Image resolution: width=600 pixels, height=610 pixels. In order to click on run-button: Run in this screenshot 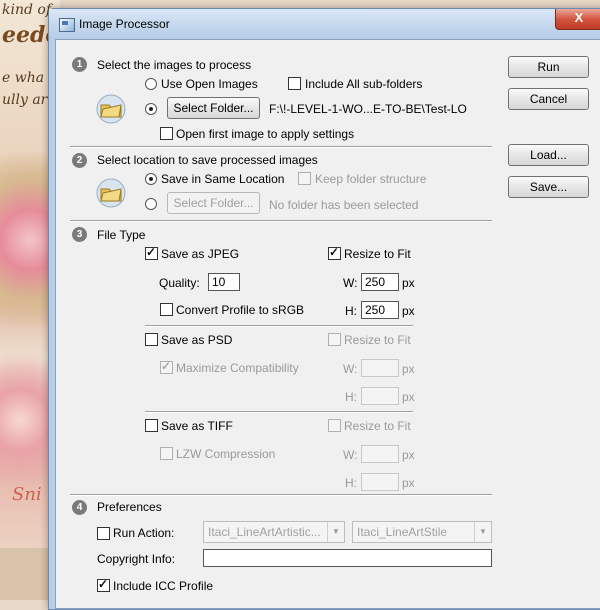, I will do `click(548, 67)`.